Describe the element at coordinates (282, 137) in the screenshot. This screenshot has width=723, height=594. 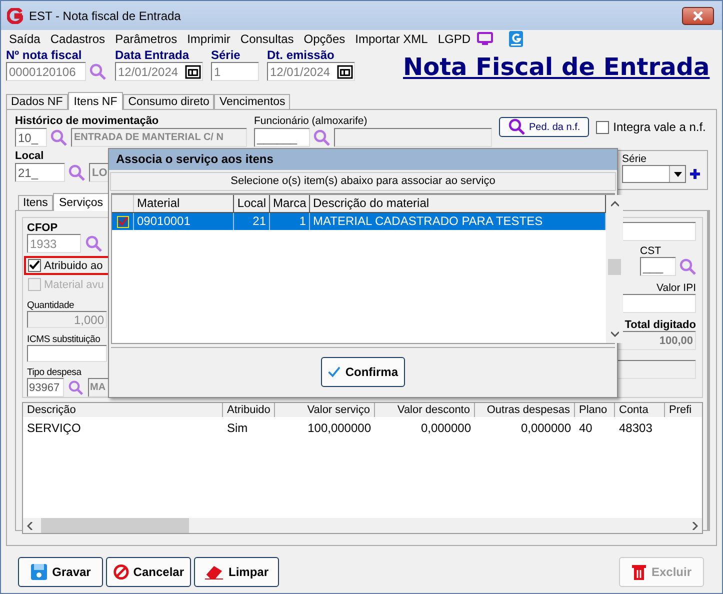
I see `code-field: ______` at that location.